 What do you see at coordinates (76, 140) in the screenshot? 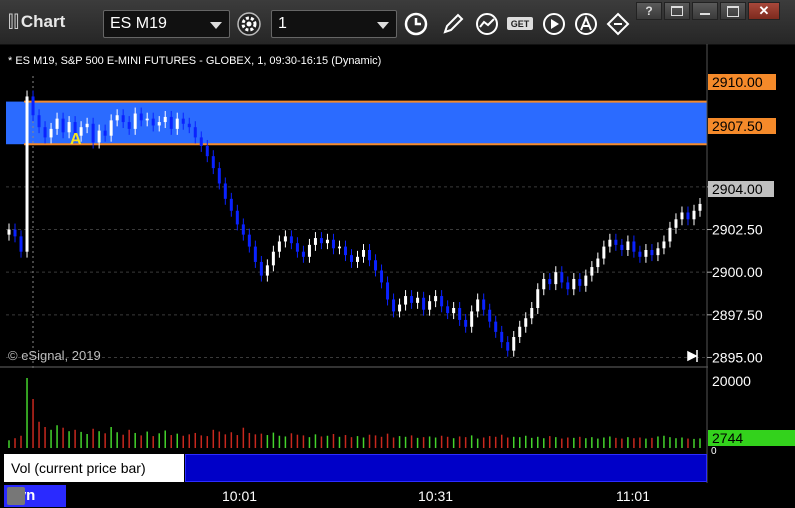
I see `alert-marker: A` at bounding box center [76, 140].